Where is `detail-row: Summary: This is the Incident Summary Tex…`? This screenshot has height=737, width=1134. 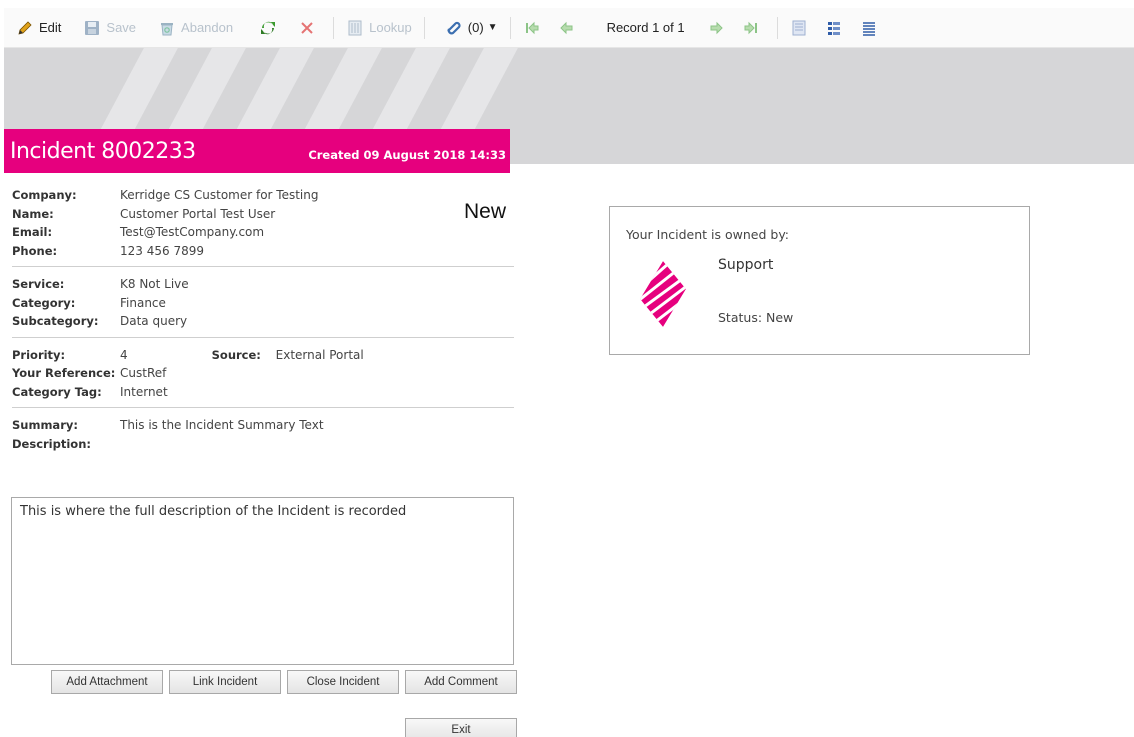 detail-row: Summary: This is the Incident Summary Tex… is located at coordinates (263, 425).